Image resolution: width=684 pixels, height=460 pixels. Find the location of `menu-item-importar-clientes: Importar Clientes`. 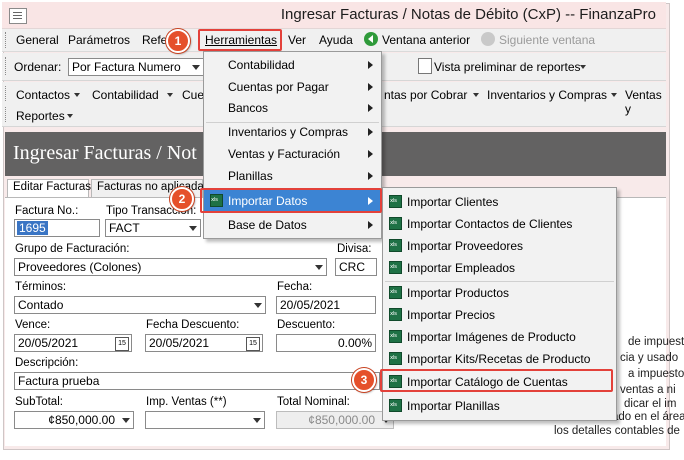

menu-item-importar-clientes: Importar Clientes is located at coordinates (499, 202).